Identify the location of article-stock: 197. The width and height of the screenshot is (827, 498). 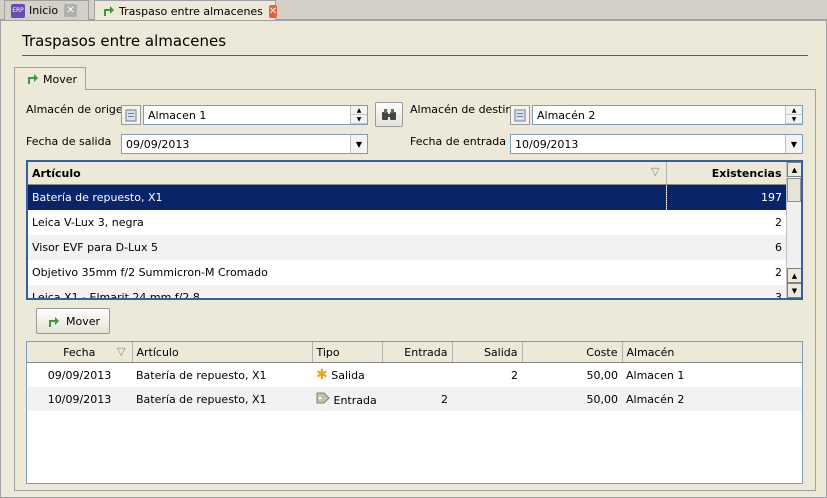
(726, 197).